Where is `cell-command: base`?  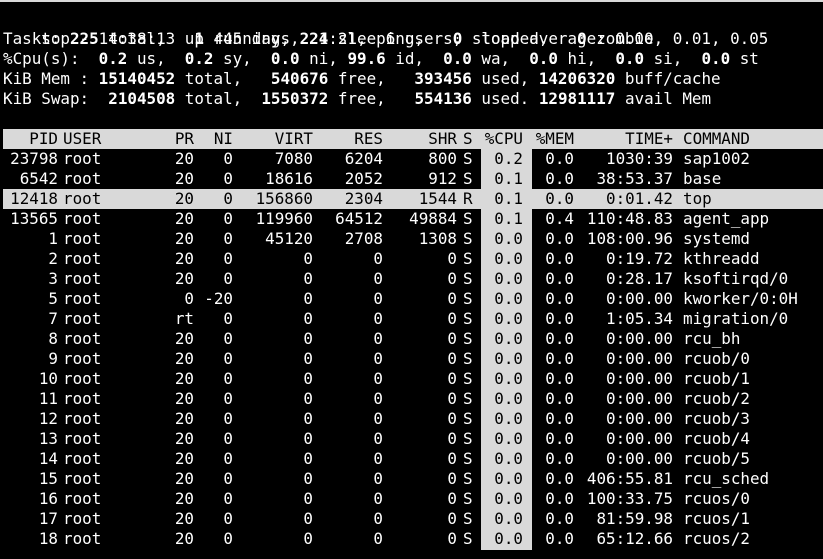
cell-command: base is located at coordinates (702, 178).